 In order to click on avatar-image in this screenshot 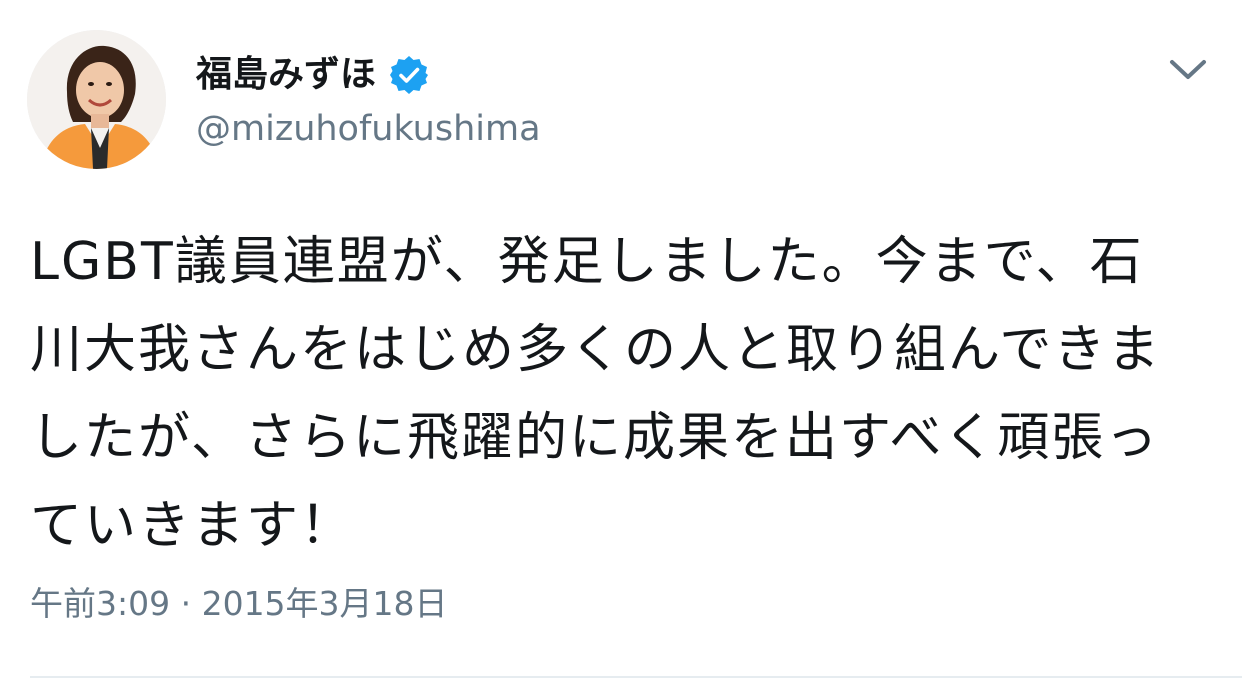, I will do `click(96, 99)`.